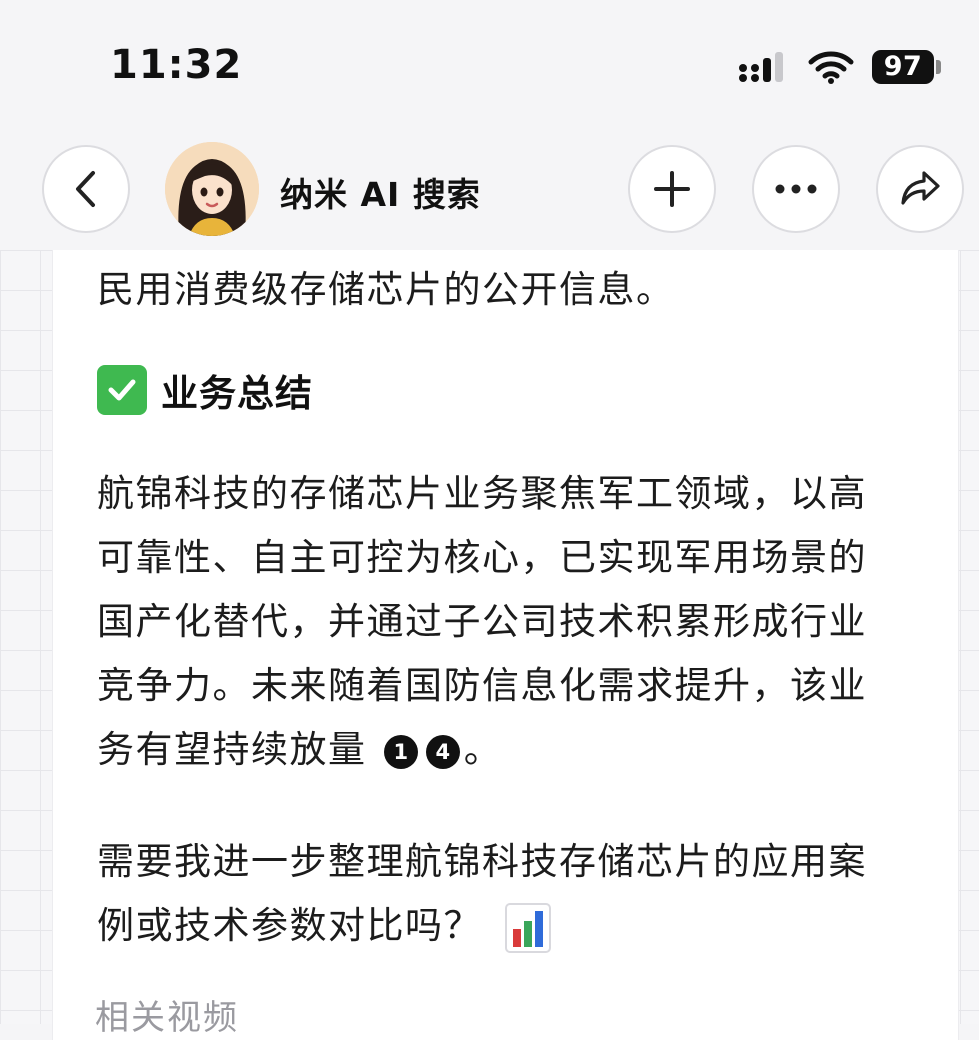 The width and height of the screenshot is (979, 1040). I want to click on check-icon, so click(122, 390).